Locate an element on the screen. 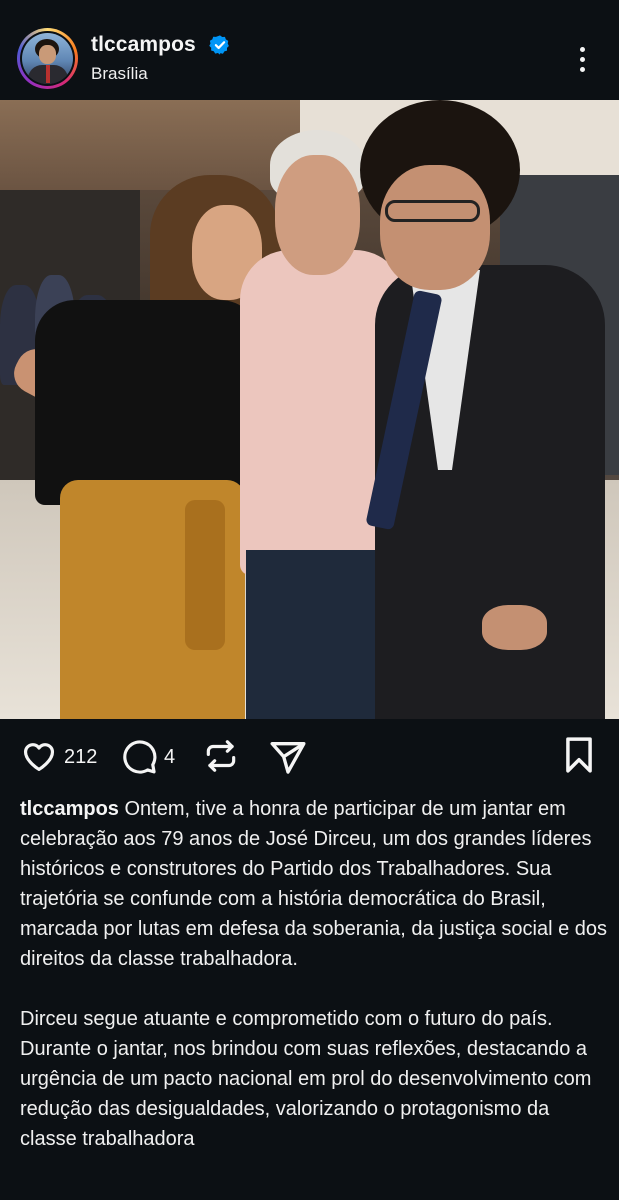 The image size is (619, 1200). verified-badge-icon is located at coordinates (219, 45).